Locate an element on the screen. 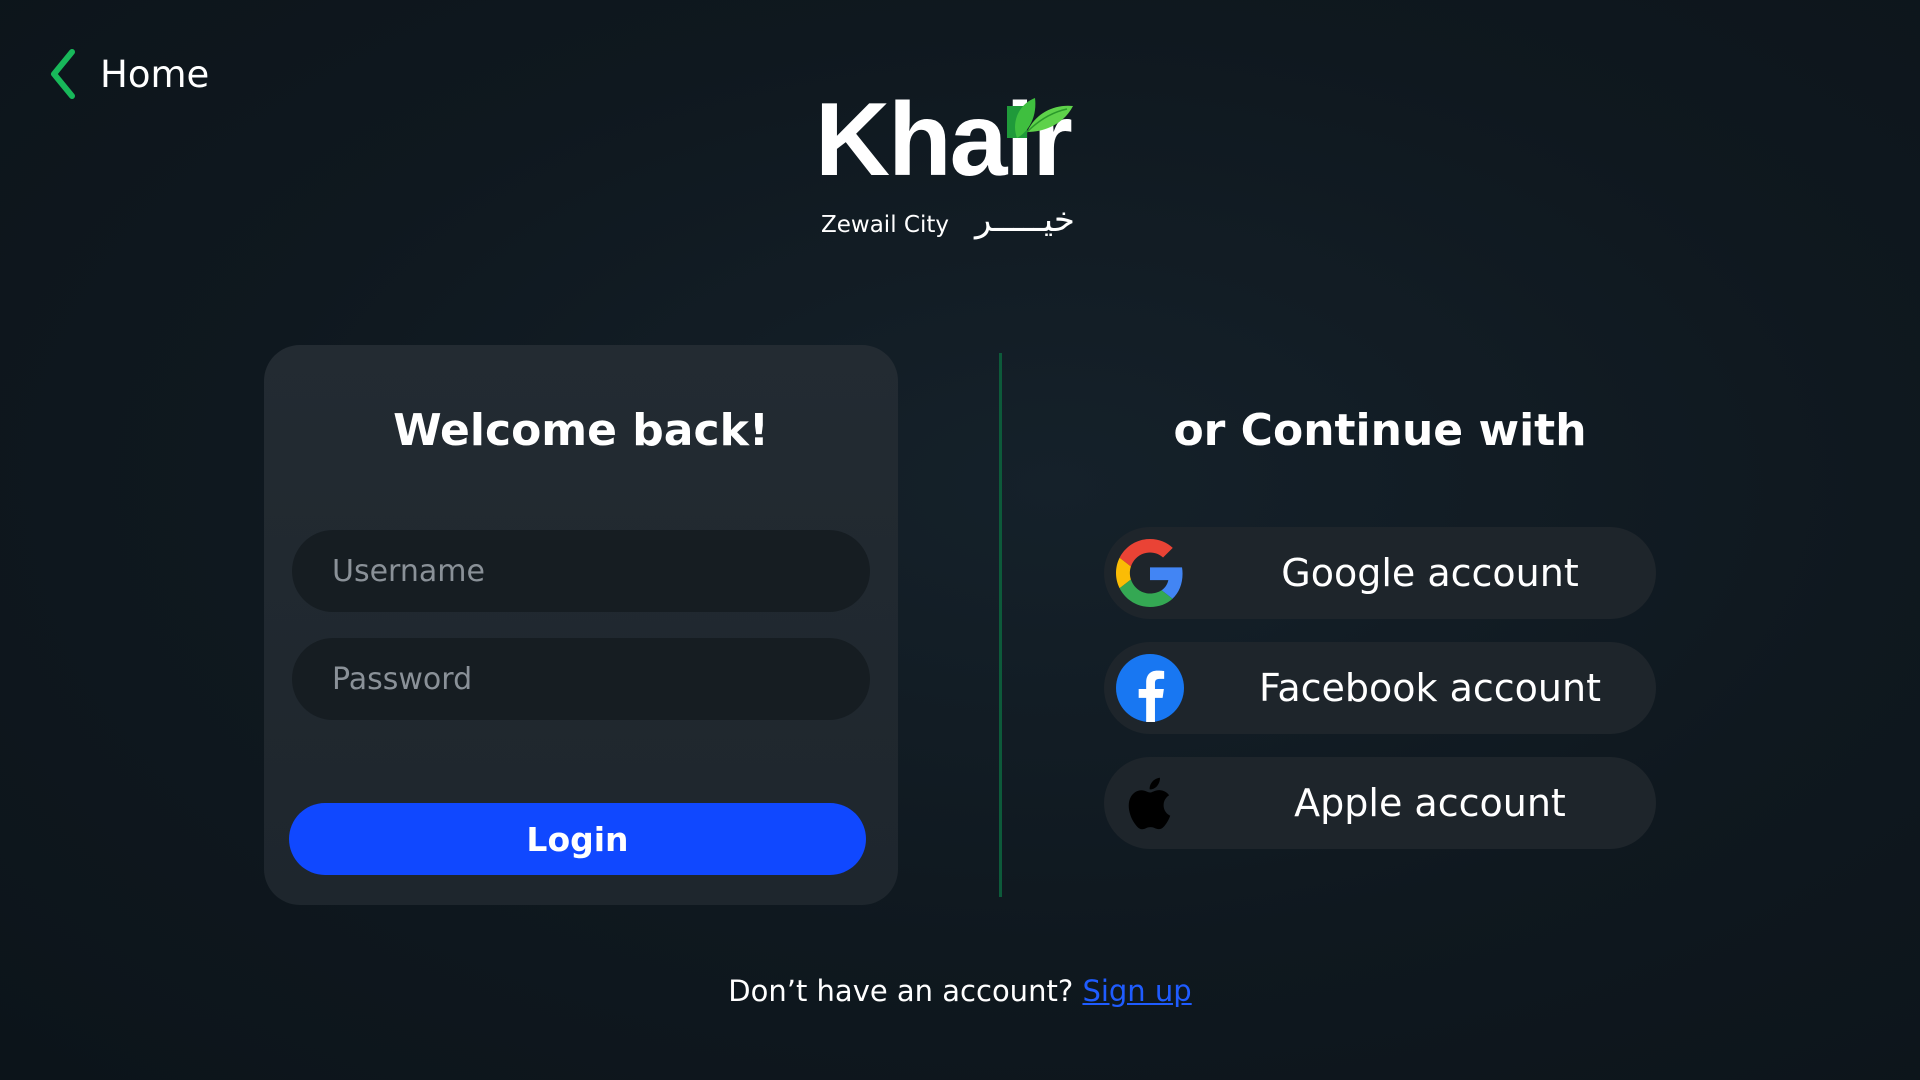 This screenshot has width=1920, height=1080. username-input is located at coordinates (581, 571).